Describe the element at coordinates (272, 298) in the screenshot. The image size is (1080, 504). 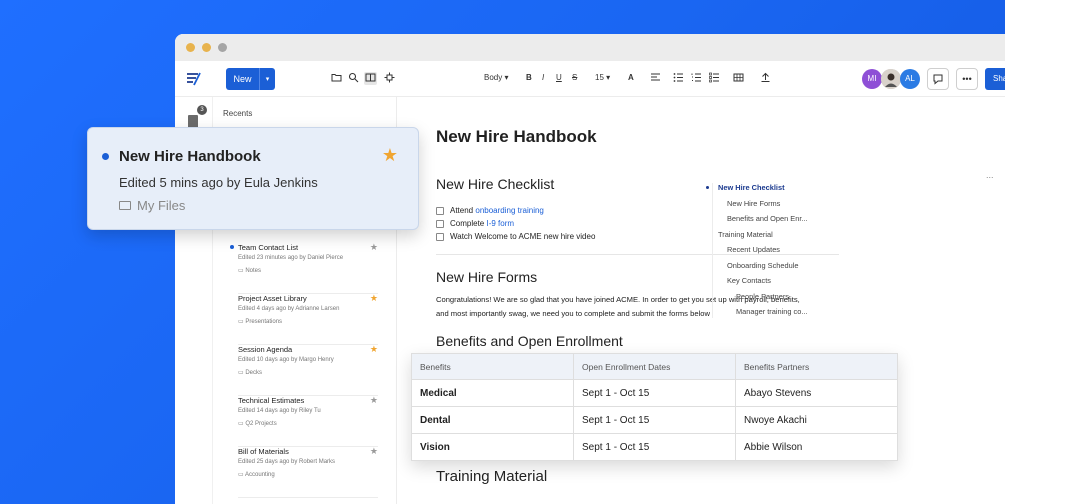
I see `file-title: Project Asset Library` at that location.